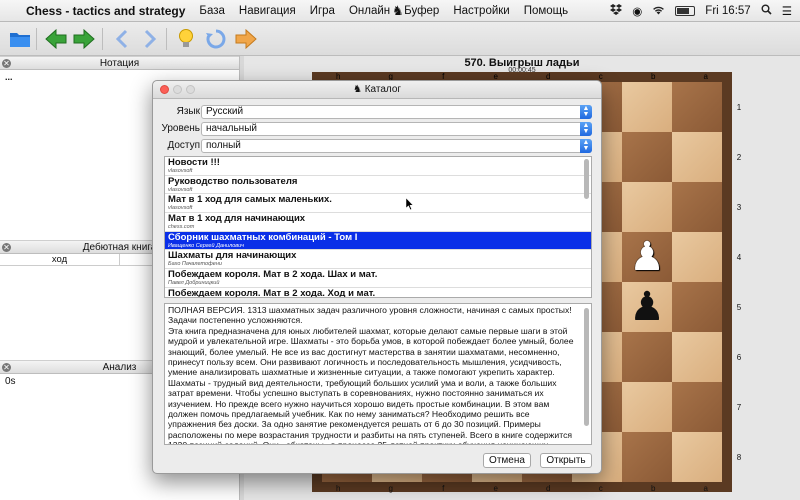 The height and width of the screenshot is (500, 800). I want to click on menu-database: База, so click(211, 11).